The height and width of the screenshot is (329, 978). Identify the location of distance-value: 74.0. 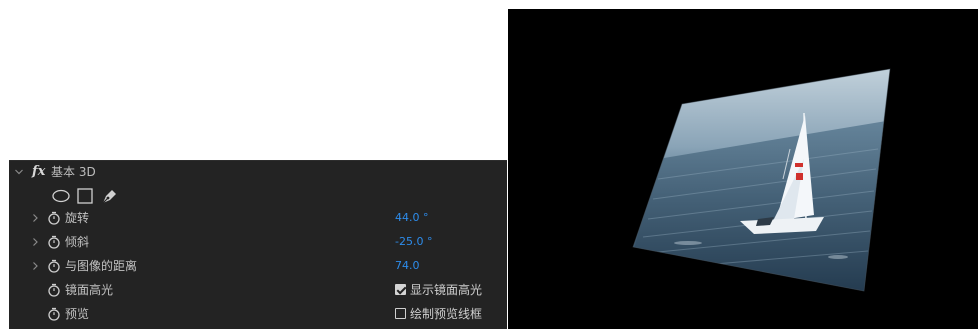
(407, 266).